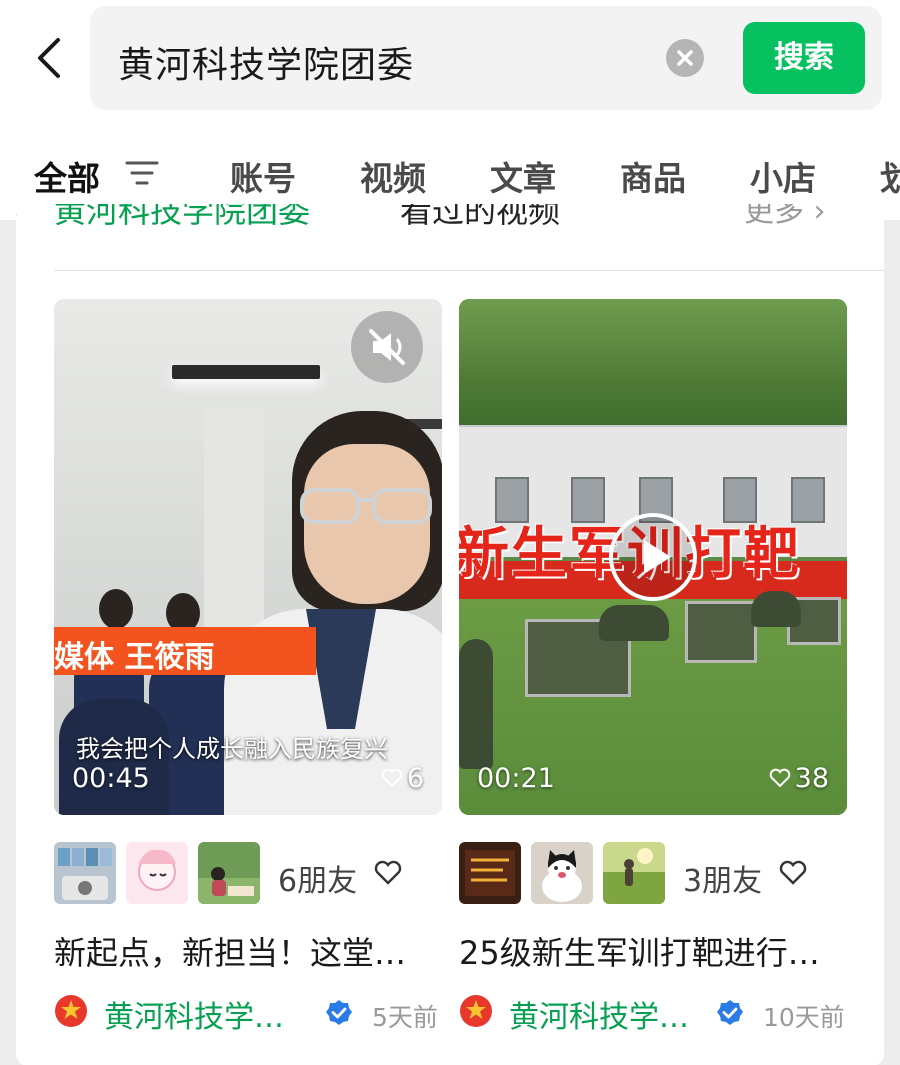 This screenshot has width=900, height=1065. I want to click on likes-count: 6, so click(415, 778).